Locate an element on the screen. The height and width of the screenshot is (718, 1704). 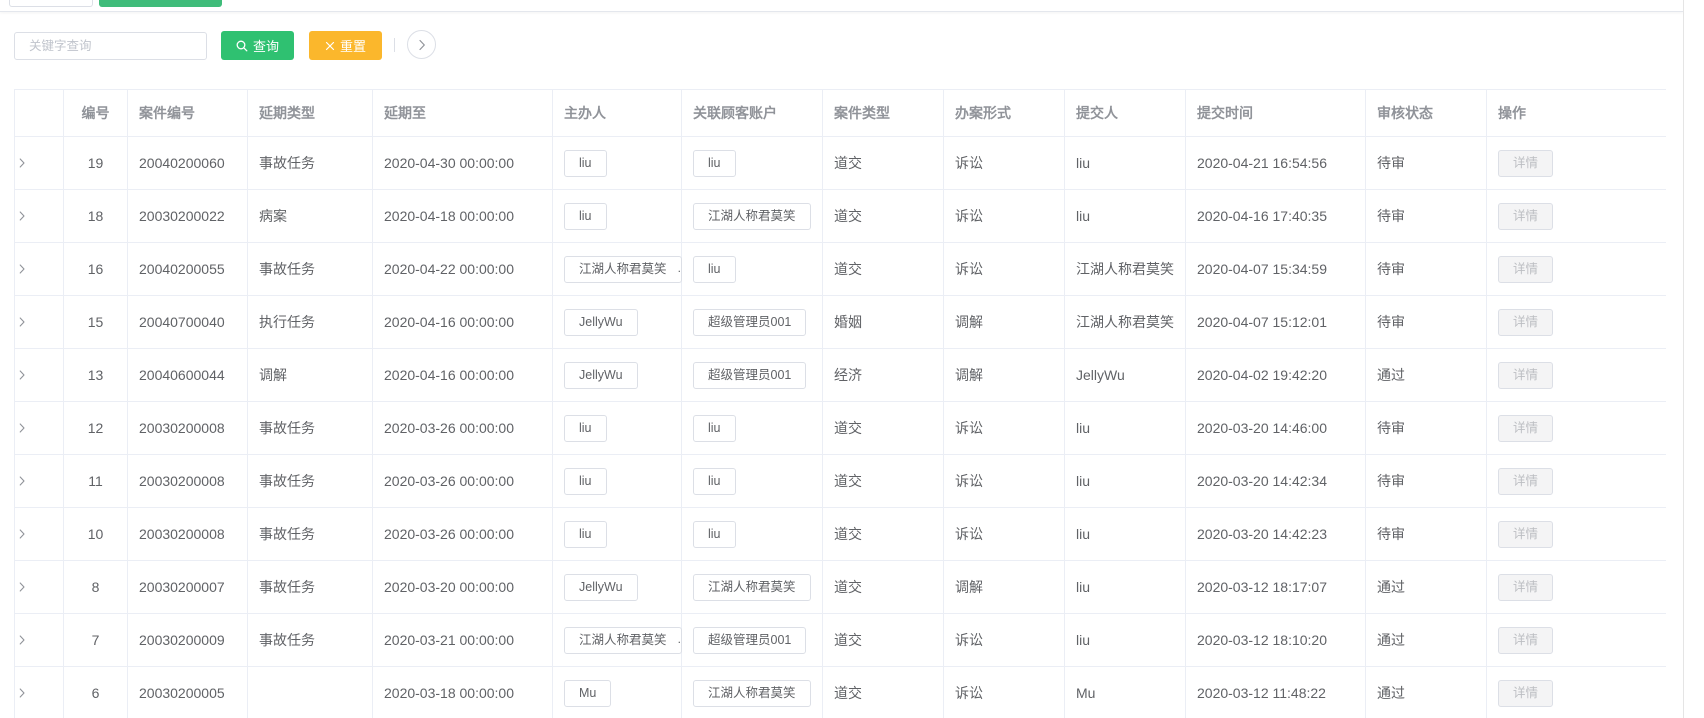
case-number-value: 20030200007 is located at coordinates (182, 587).